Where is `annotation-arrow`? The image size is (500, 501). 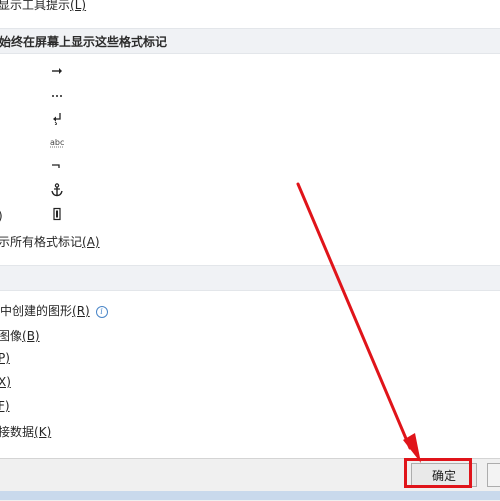 annotation-arrow is located at coordinates (358, 322).